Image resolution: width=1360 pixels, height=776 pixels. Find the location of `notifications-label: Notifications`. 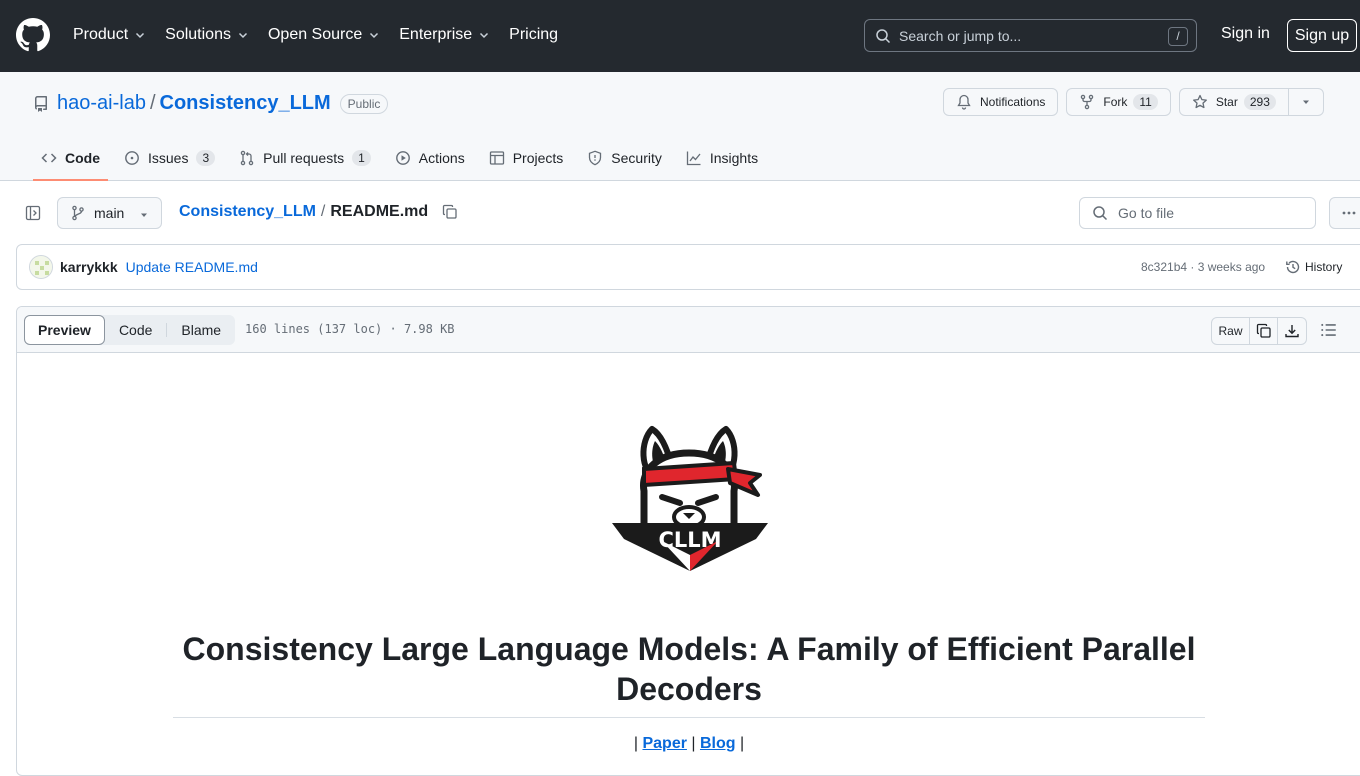

notifications-label: Notifications is located at coordinates (1013, 102).